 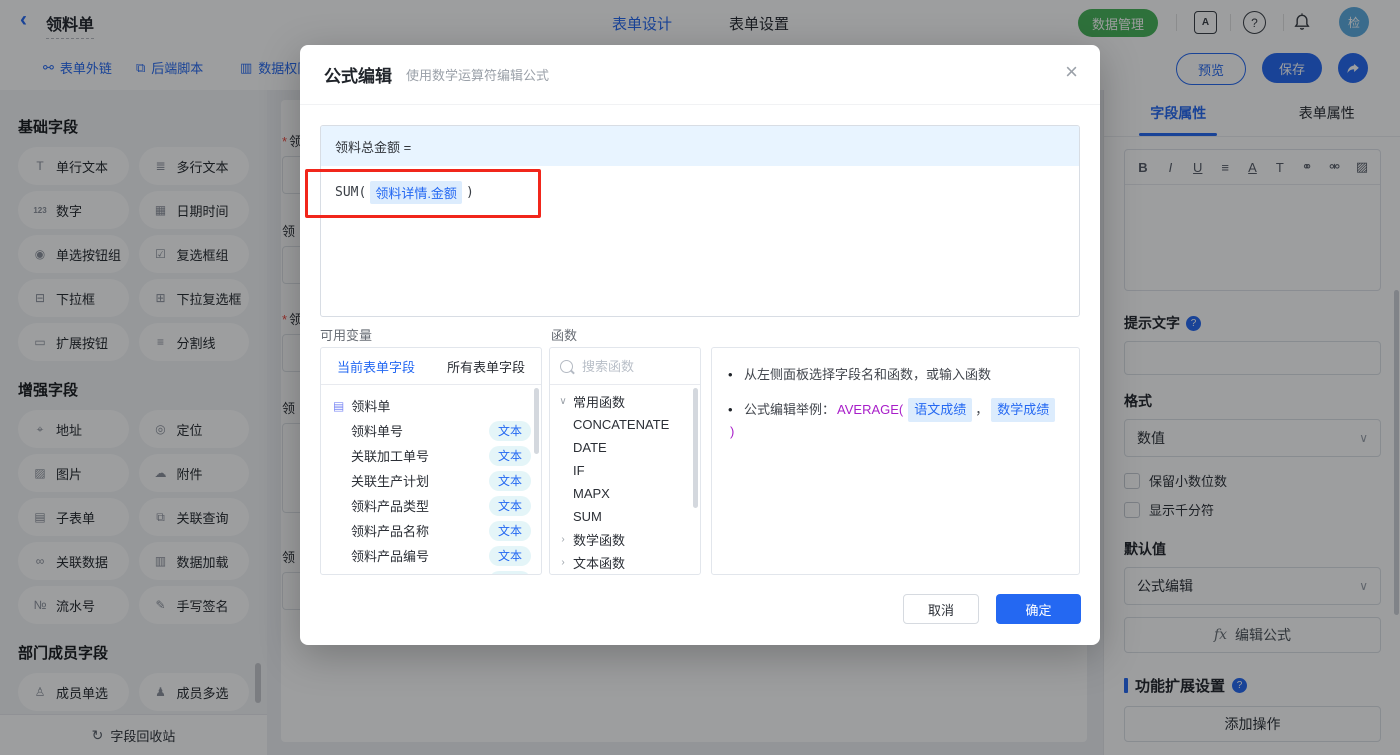 I want to click on formula-target-band: 领料总金额 =, so click(x=700, y=146).